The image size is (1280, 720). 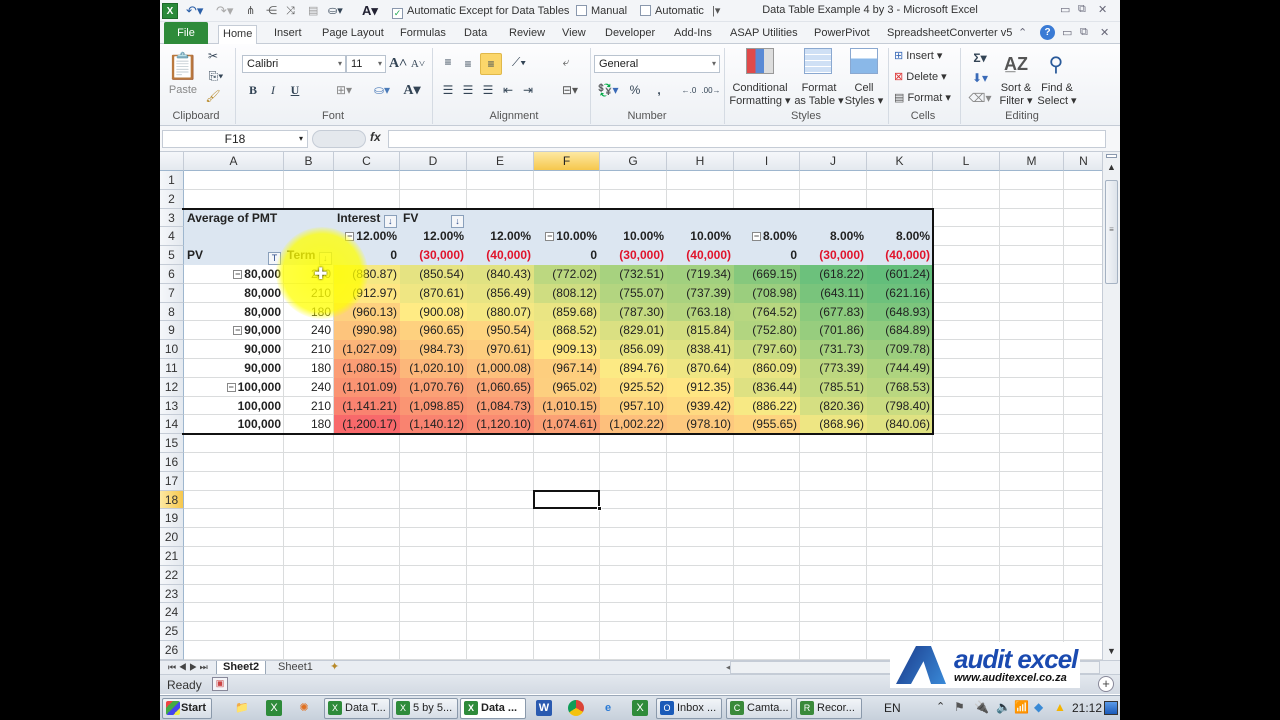 What do you see at coordinates (1057, 95) in the screenshot?
I see `find-select-button: Find & Select ▾` at bounding box center [1057, 95].